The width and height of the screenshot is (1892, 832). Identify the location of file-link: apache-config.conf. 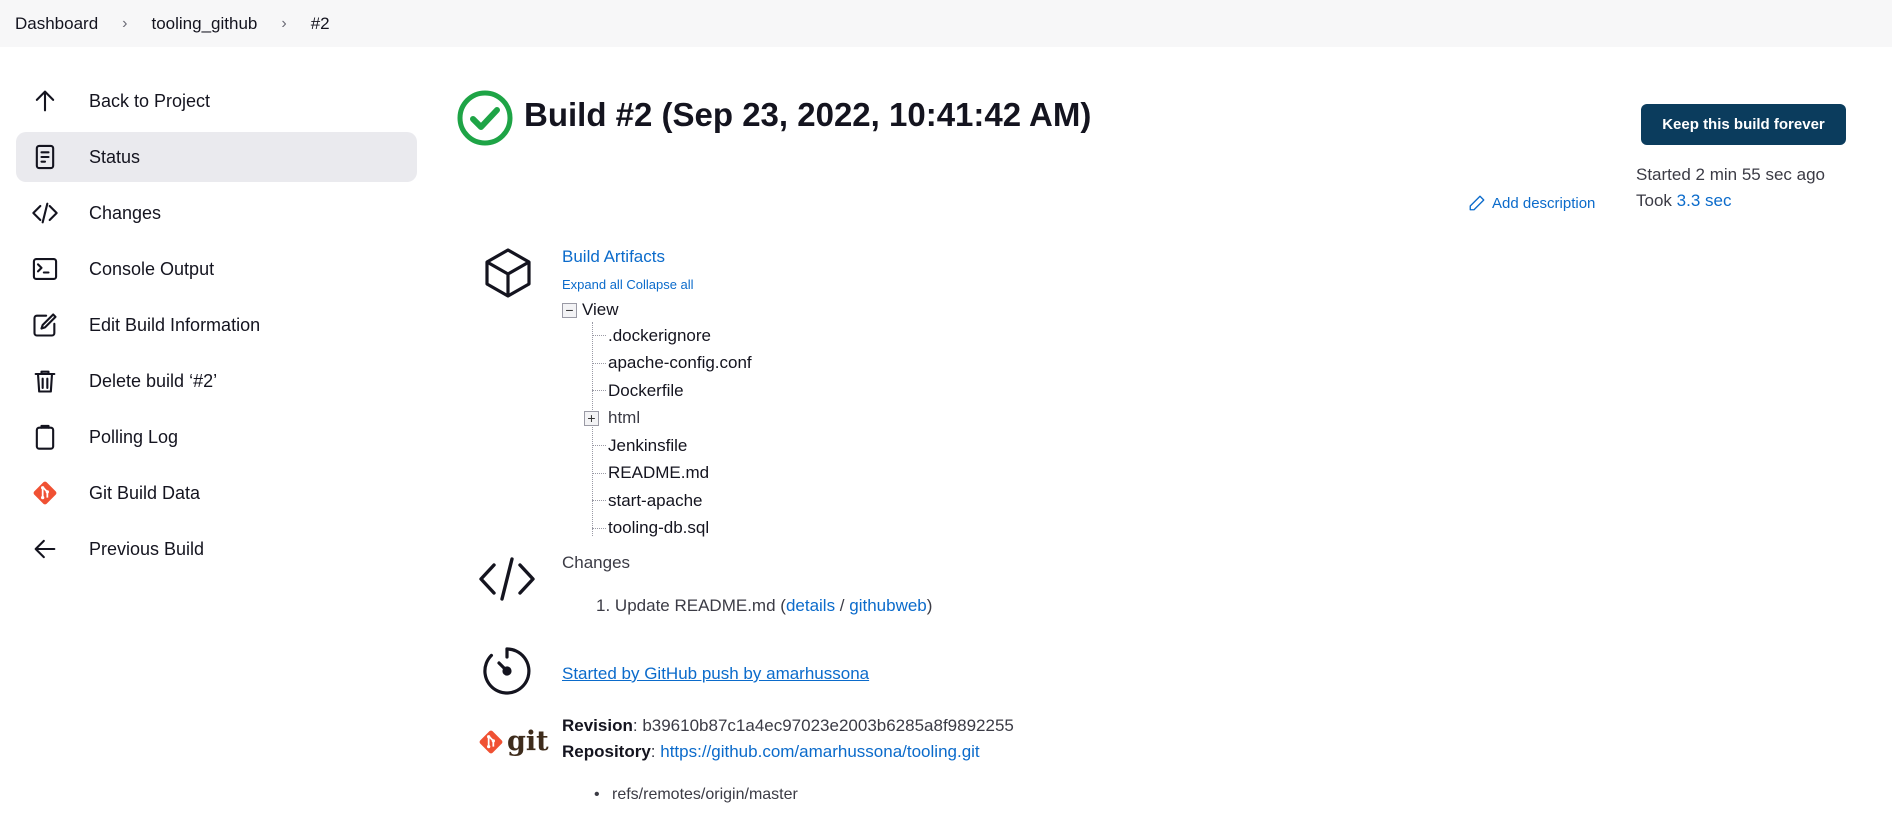
(680, 363).